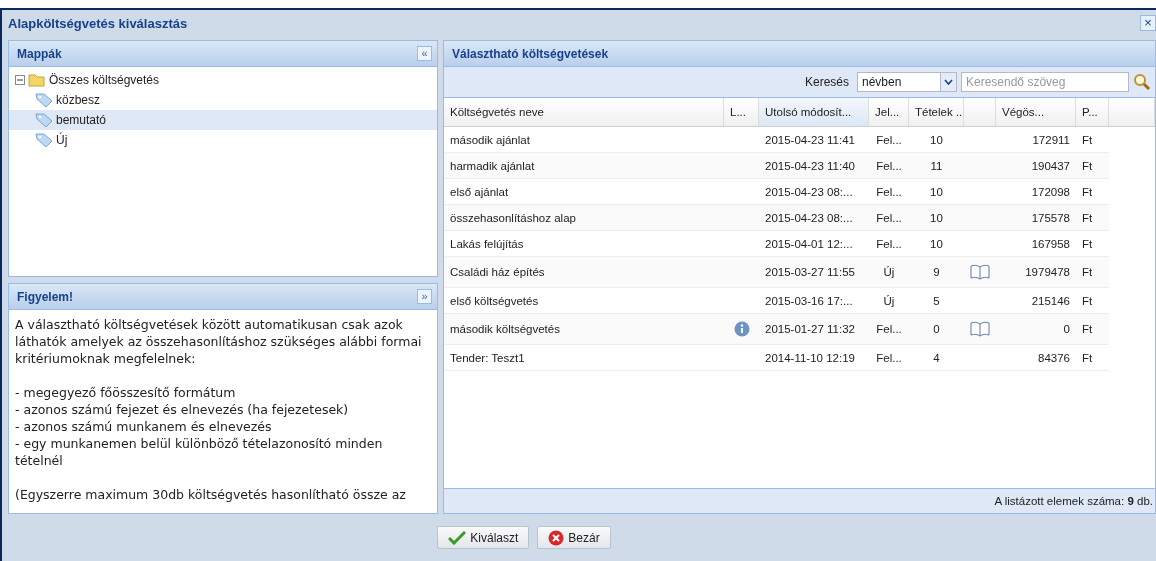  Describe the element at coordinates (936, 358) in the screenshot. I see `table-cell-text: 4` at that location.